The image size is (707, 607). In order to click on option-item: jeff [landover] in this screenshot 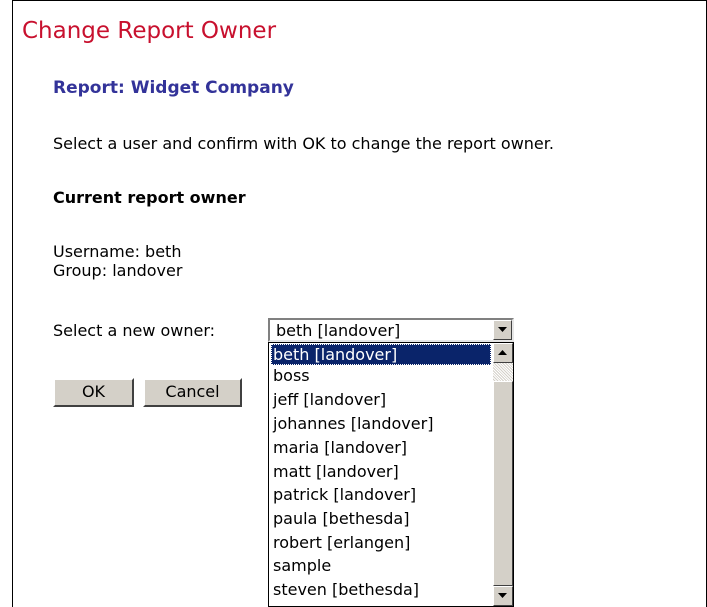, I will do `click(328, 399)`.